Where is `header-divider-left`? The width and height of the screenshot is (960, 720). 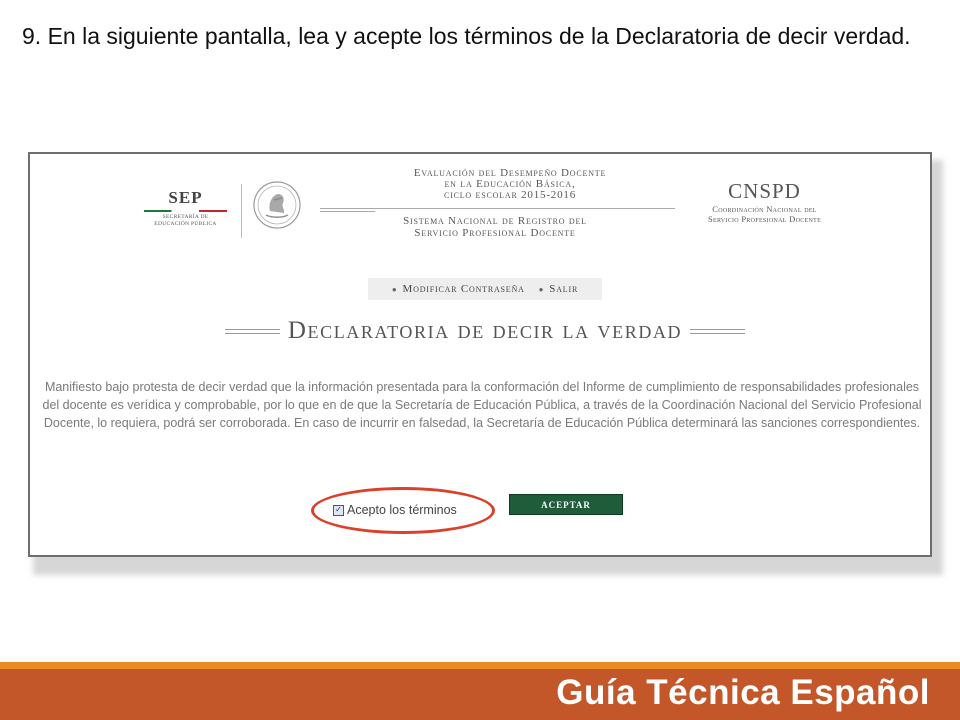 header-divider-left is located at coordinates (347, 210).